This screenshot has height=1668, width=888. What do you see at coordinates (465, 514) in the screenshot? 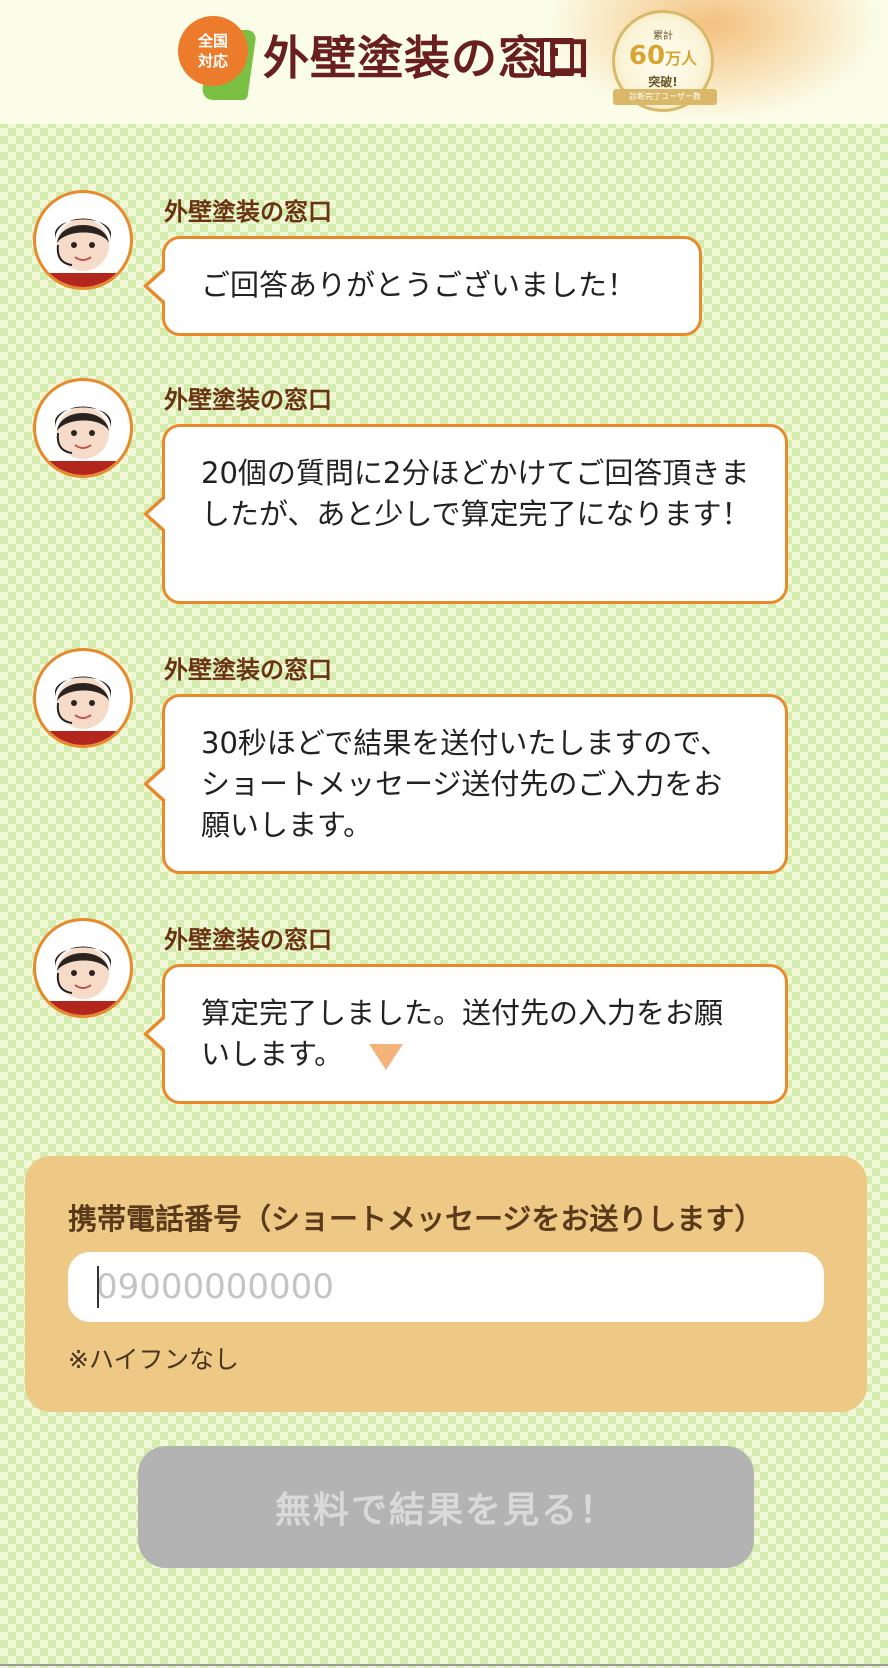
I see `message-bubble: 20個の質問に2分ほどかけてご回答頂きましたが、あと少しで算定完了になります！` at bounding box center [465, 514].